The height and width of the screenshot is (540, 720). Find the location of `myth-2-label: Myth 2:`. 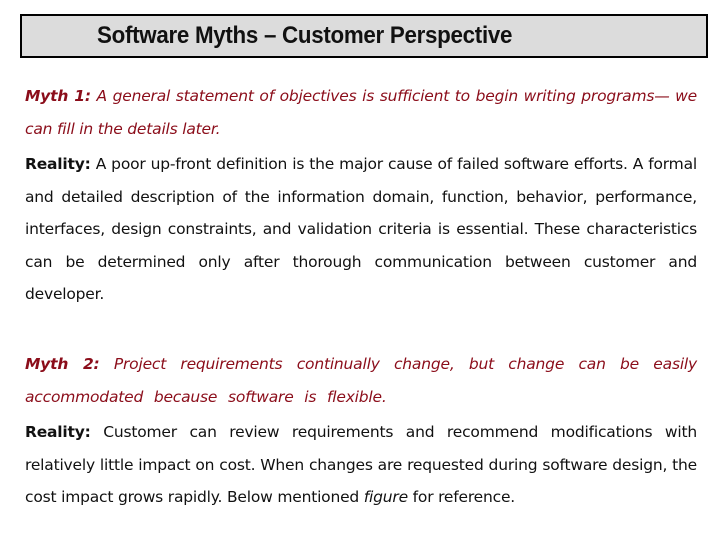

myth-2-label: Myth 2: is located at coordinates (62, 364).